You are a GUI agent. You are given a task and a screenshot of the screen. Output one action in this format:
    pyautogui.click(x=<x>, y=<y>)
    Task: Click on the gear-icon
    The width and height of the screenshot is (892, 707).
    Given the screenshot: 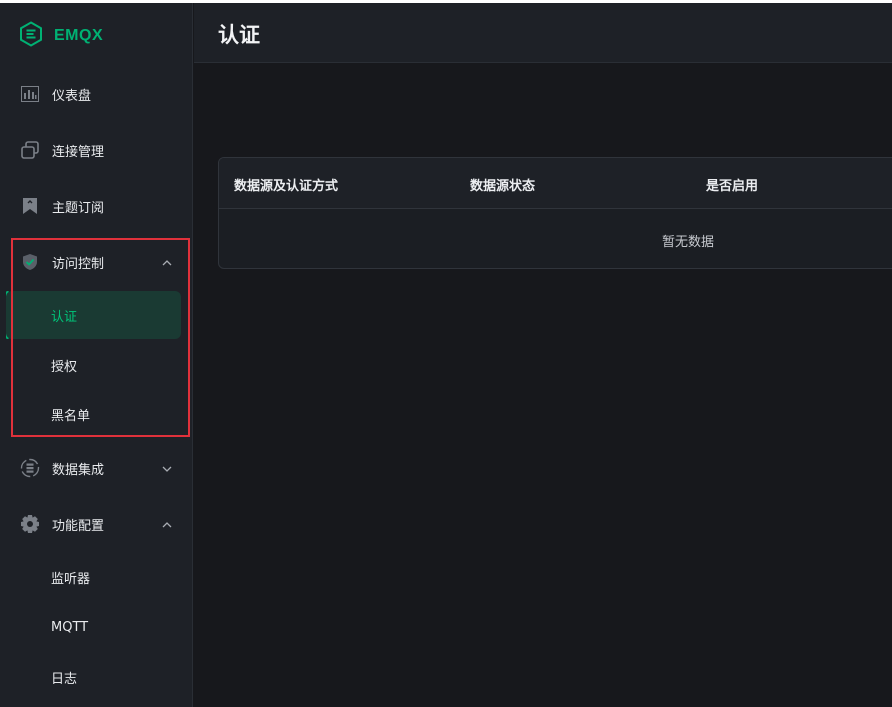 What is the action you would take?
    pyautogui.click(x=30, y=524)
    